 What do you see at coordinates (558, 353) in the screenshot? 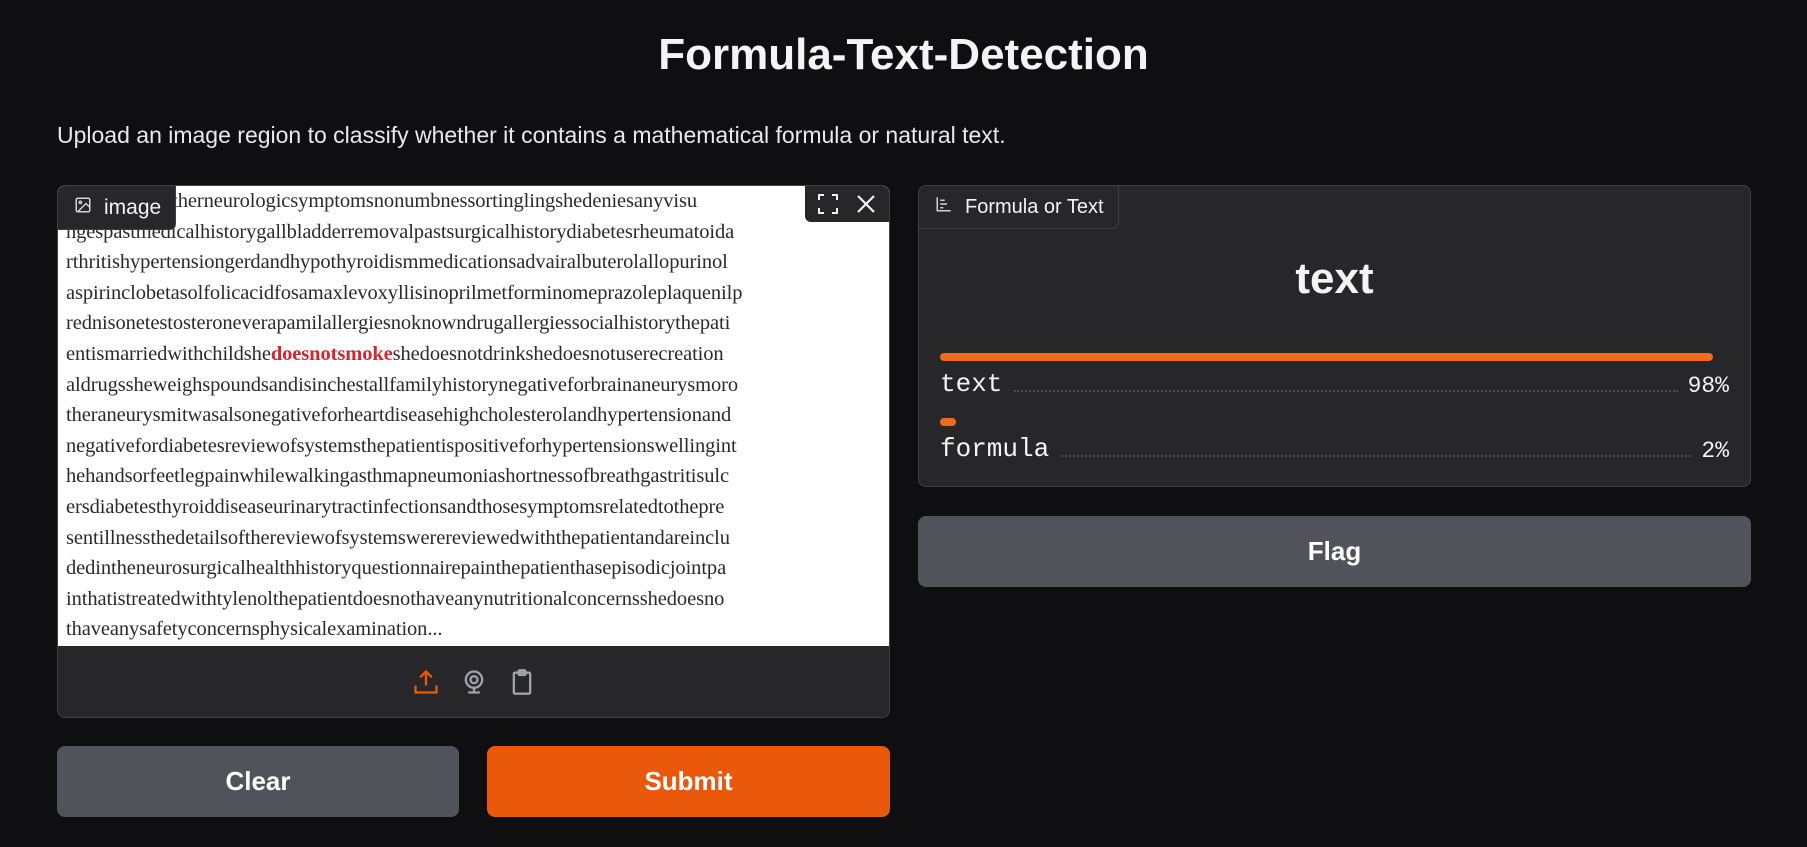
I see `doc-line-suffix: shedoesnotdrinkshedoesnotuserecreation` at bounding box center [558, 353].